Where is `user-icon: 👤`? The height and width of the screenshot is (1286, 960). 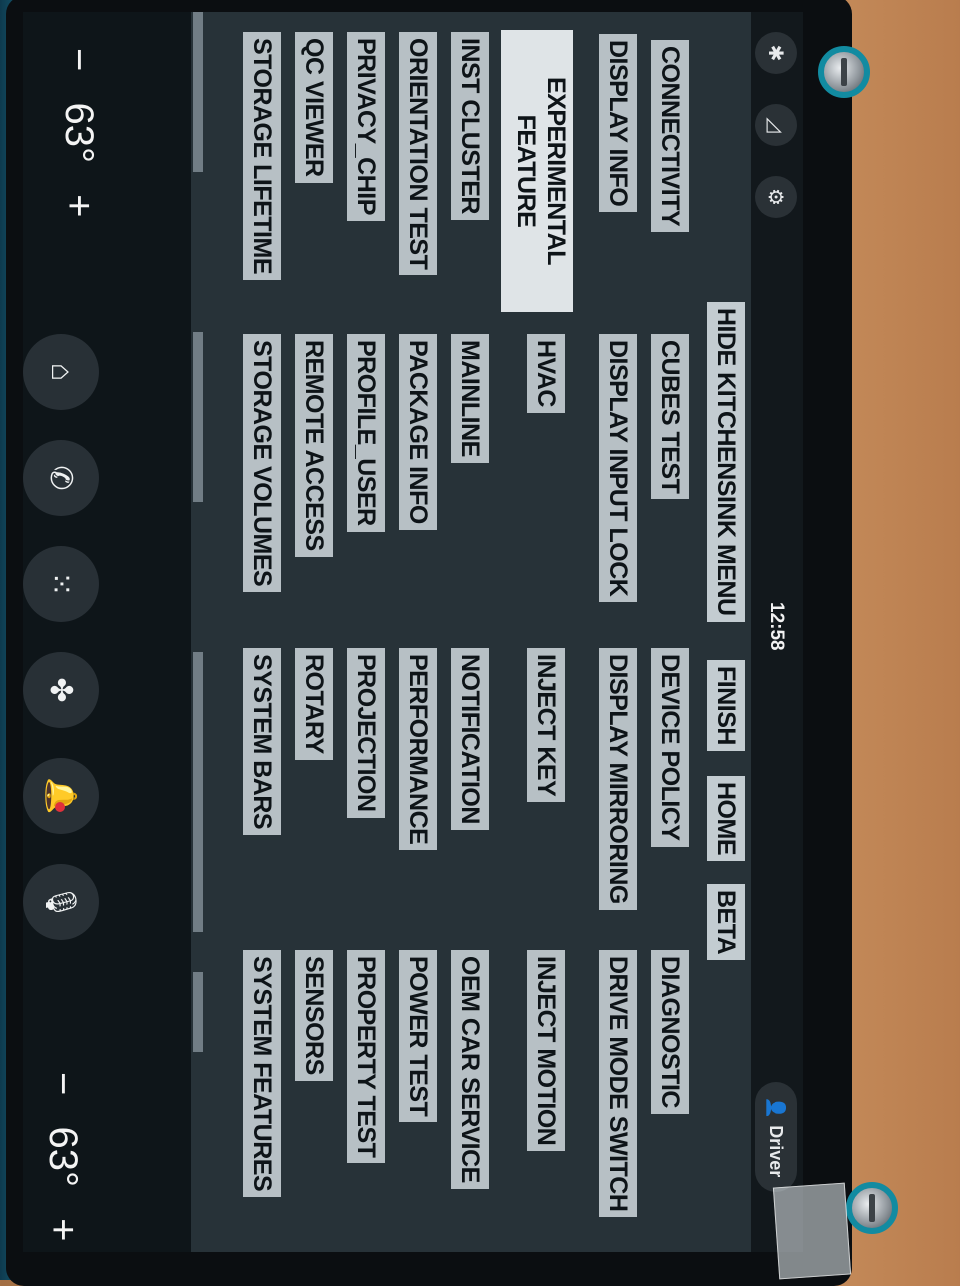
user-icon: 👤 is located at coordinates (776, 1108).